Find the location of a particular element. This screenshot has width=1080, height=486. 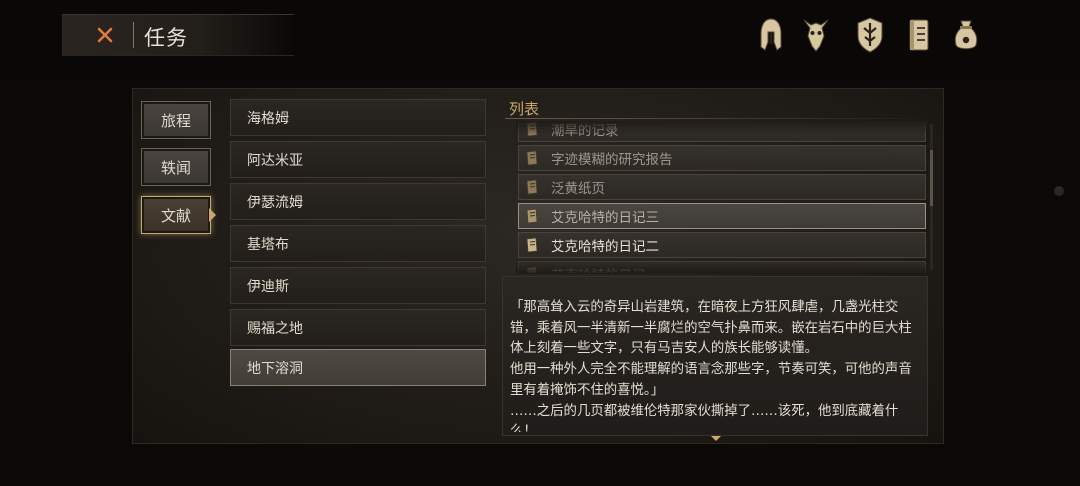

journal-icon is located at coordinates (919, 35).